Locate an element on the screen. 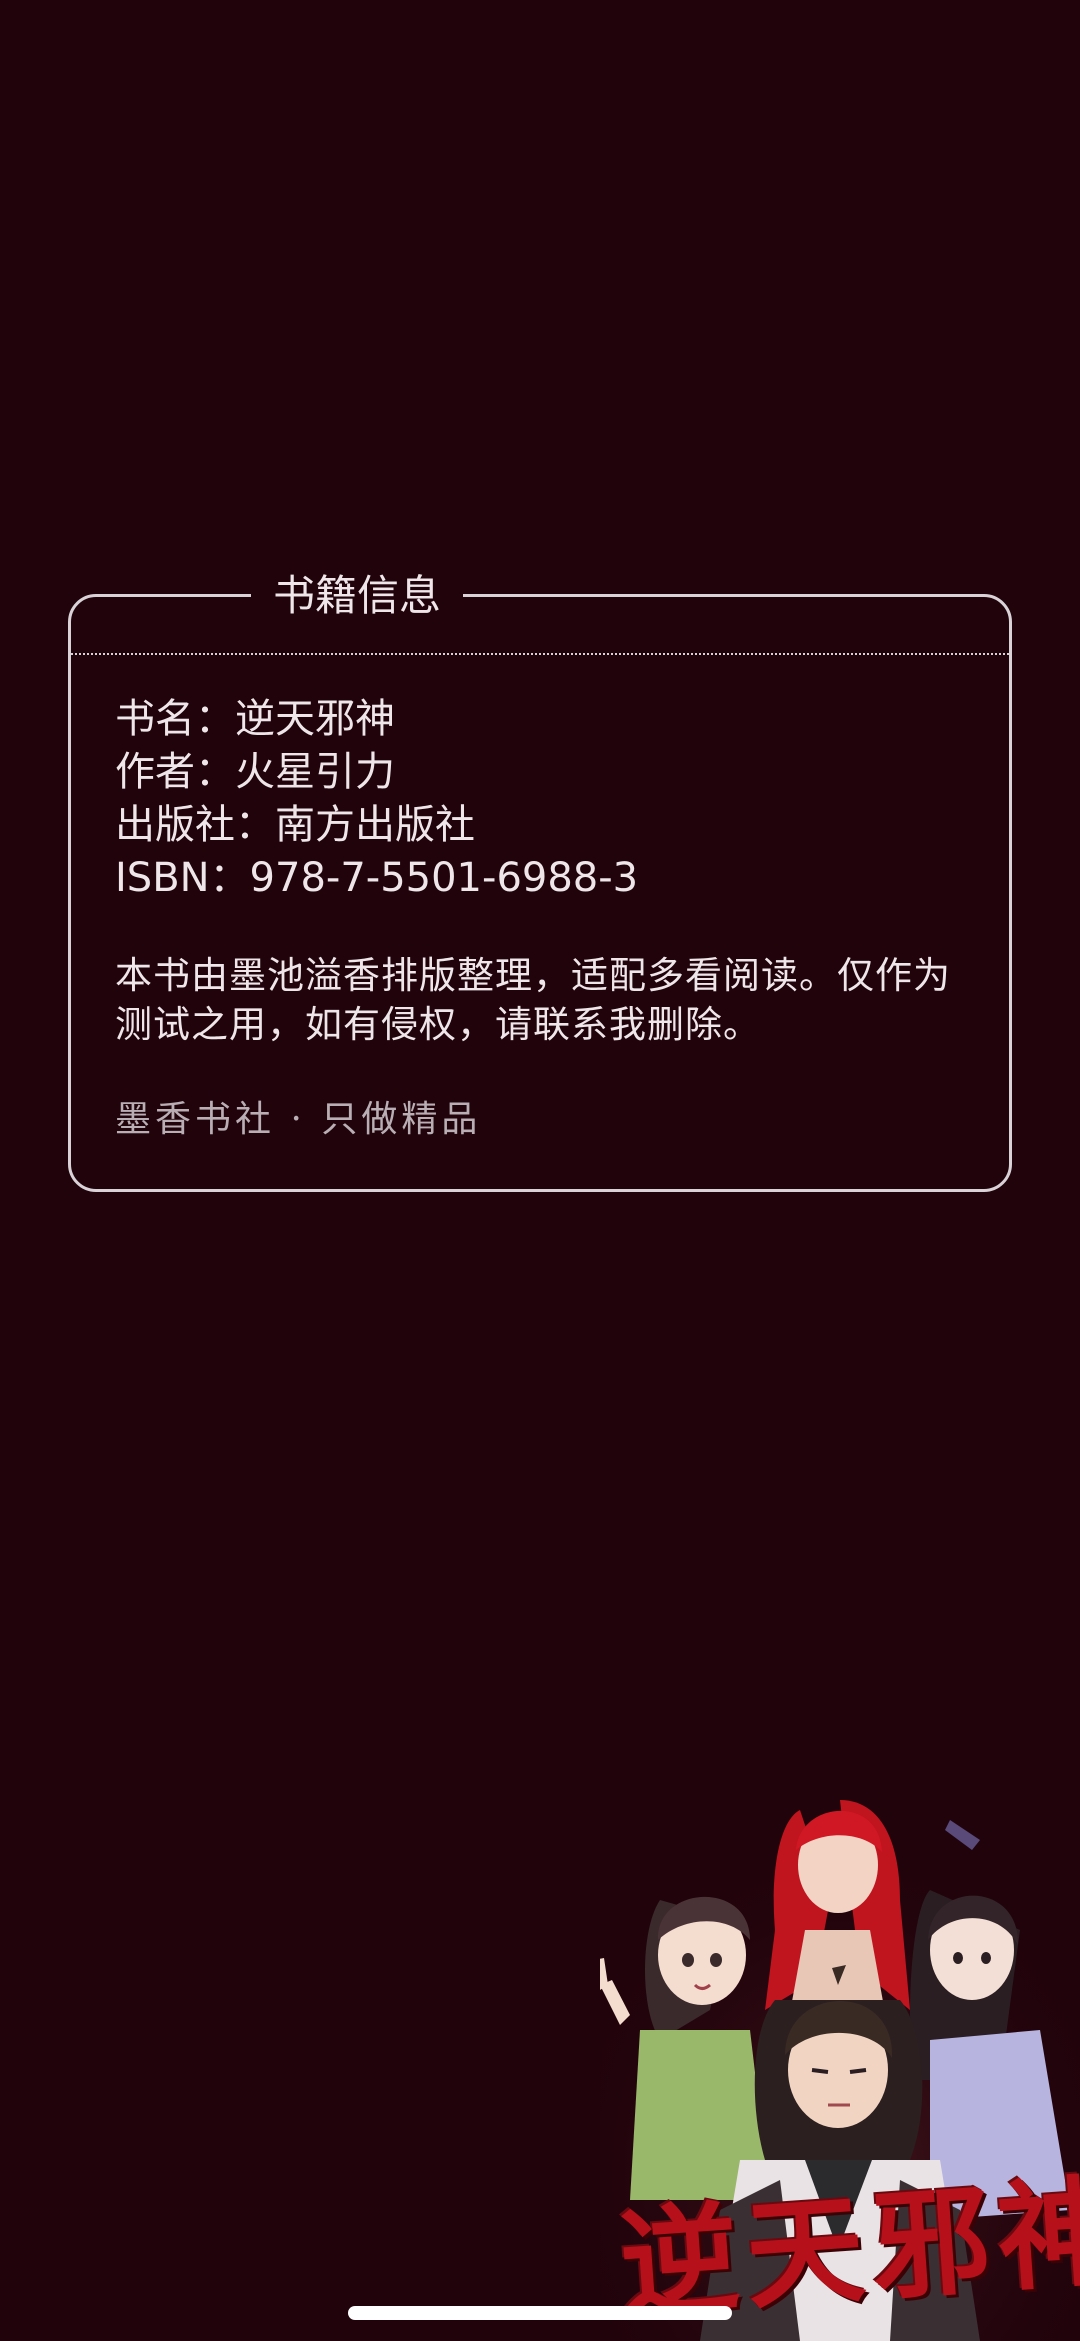  home-indicator is located at coordinates (540, 2313).